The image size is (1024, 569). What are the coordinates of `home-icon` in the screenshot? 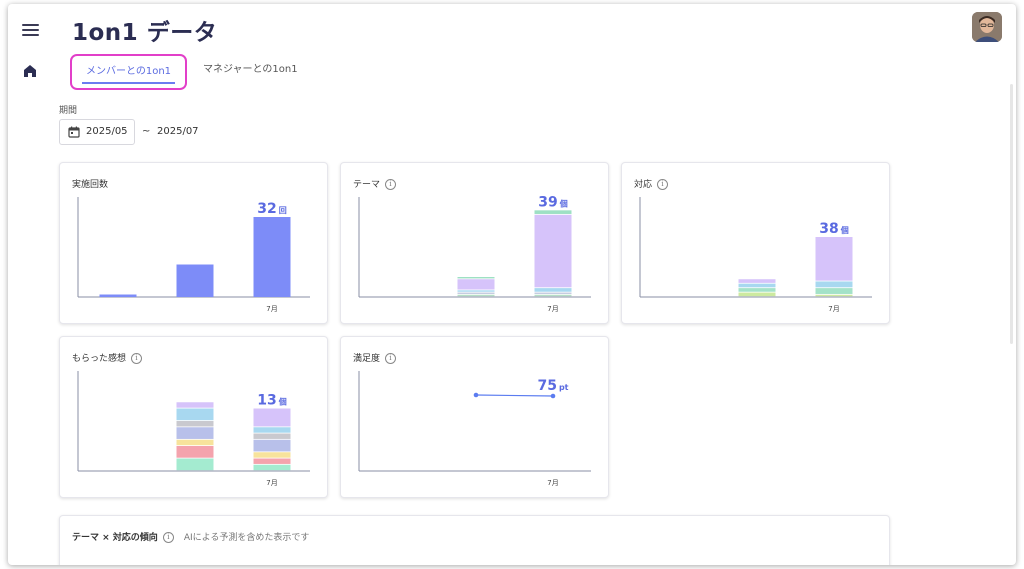 It's located at (30, 71).